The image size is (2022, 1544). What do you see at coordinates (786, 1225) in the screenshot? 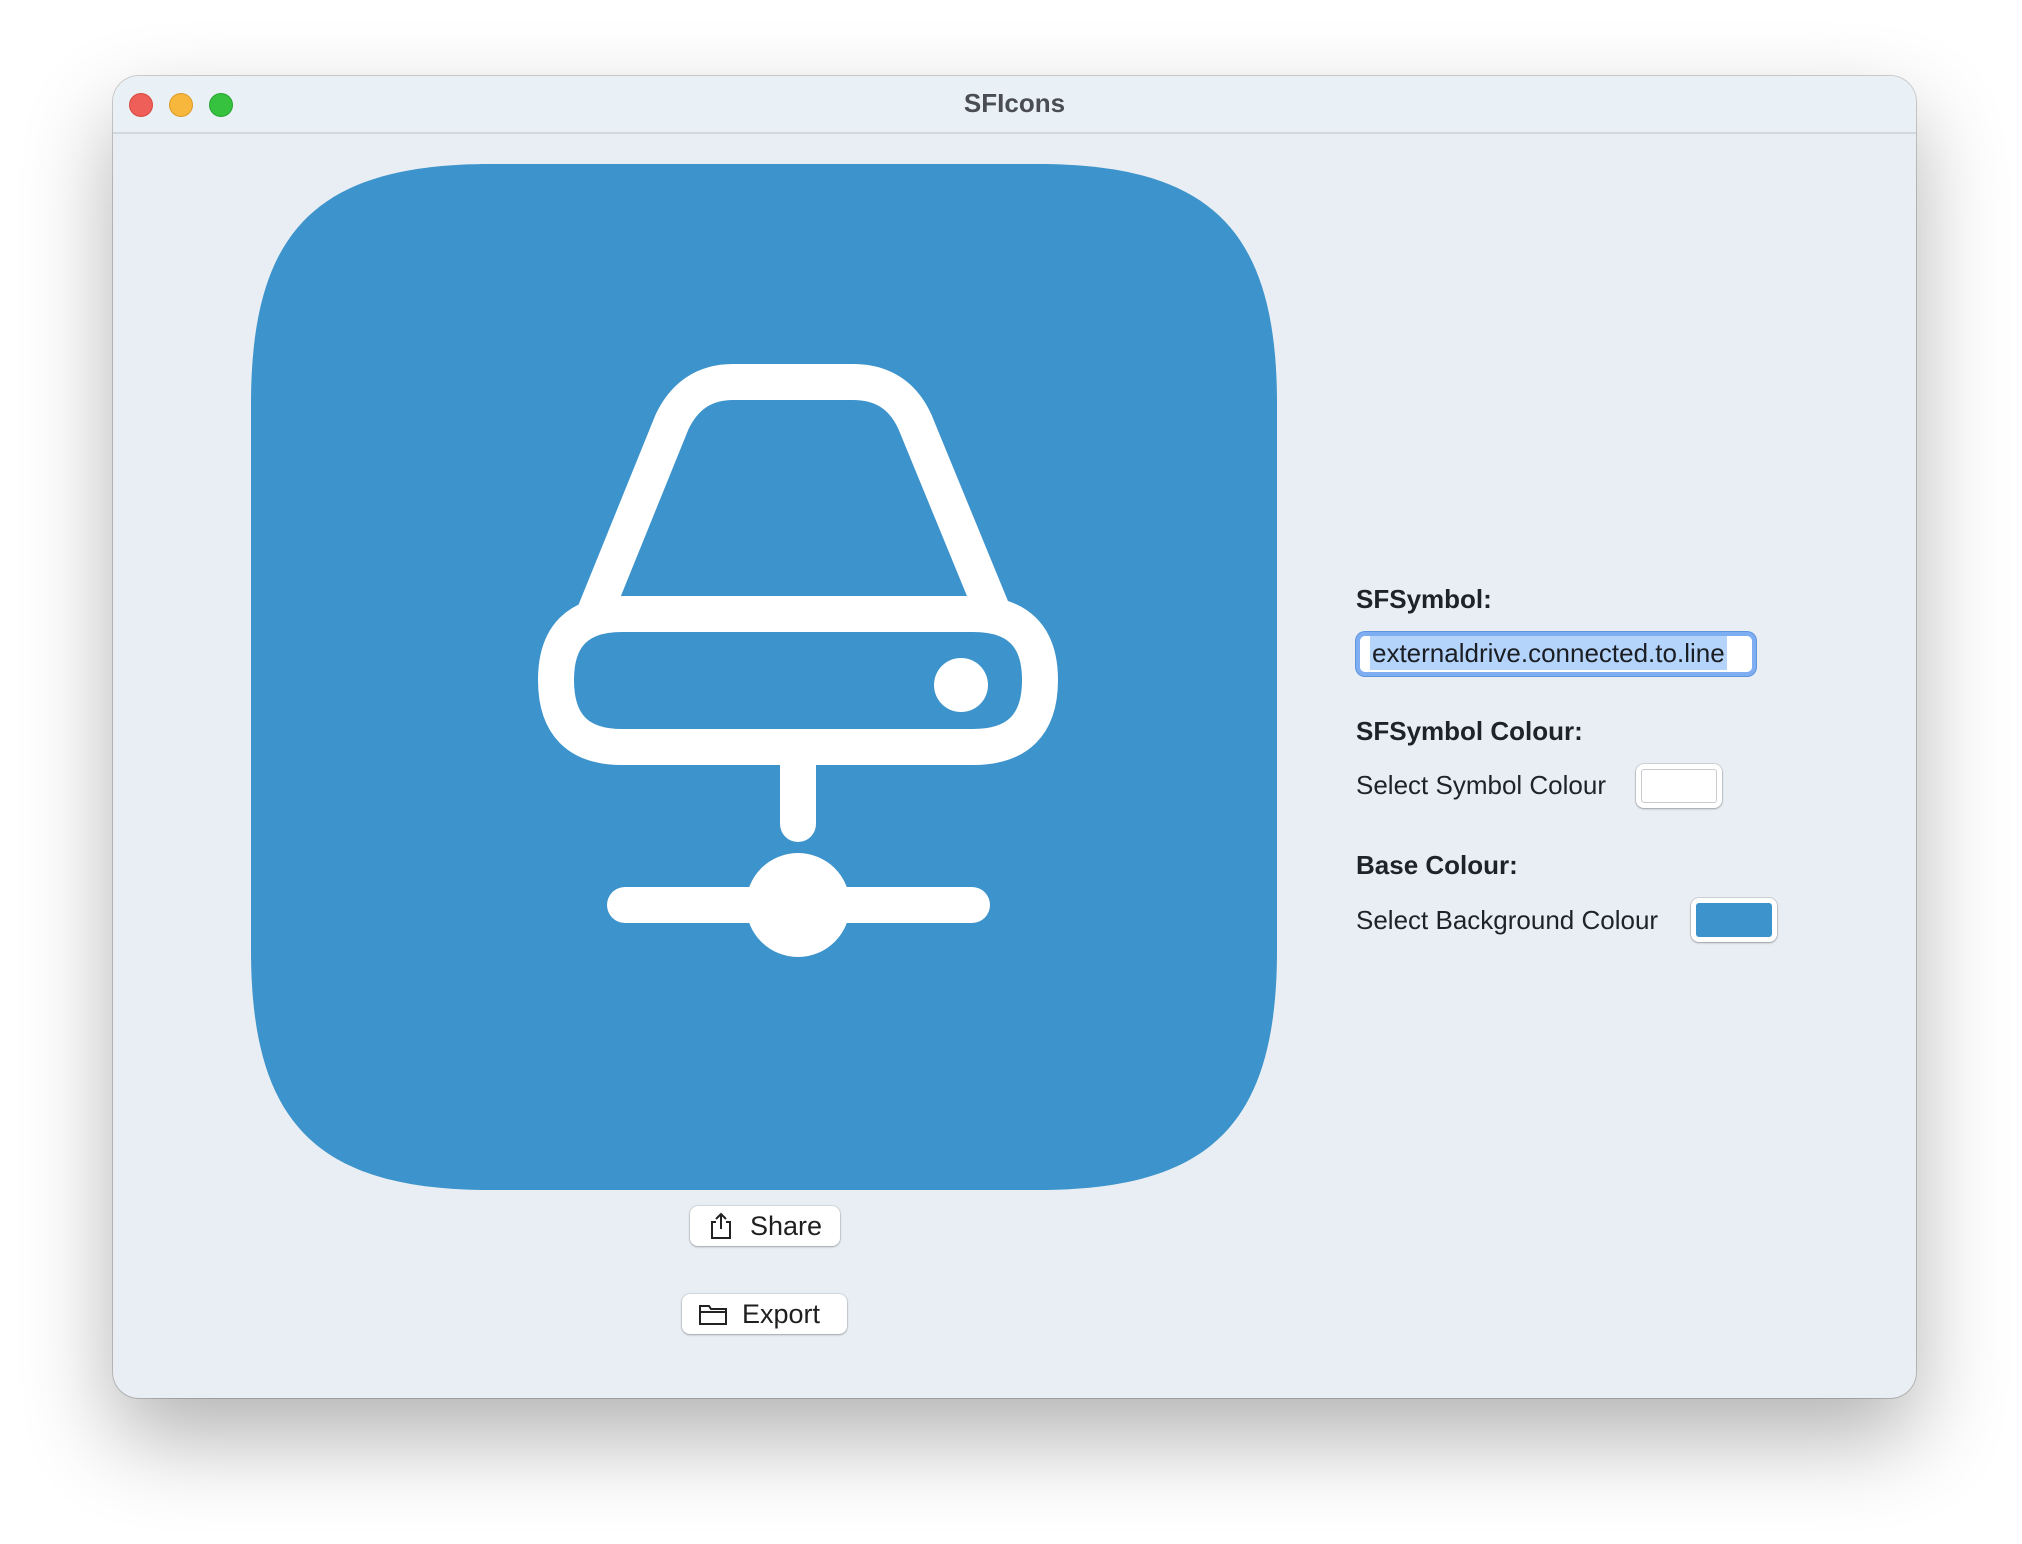
I see `share-button-label: Share` at bounding box center [786, 1225].